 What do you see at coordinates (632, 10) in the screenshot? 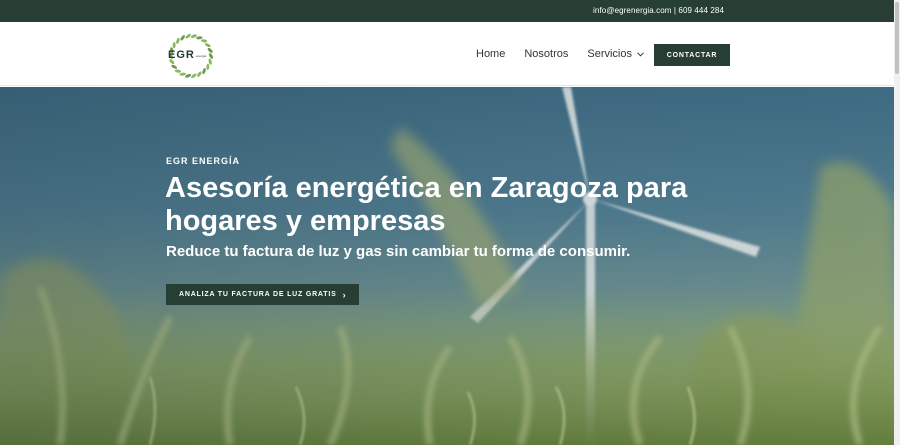
I see `email-link: info@egrenergia.com` at bounding box center [632, 10].